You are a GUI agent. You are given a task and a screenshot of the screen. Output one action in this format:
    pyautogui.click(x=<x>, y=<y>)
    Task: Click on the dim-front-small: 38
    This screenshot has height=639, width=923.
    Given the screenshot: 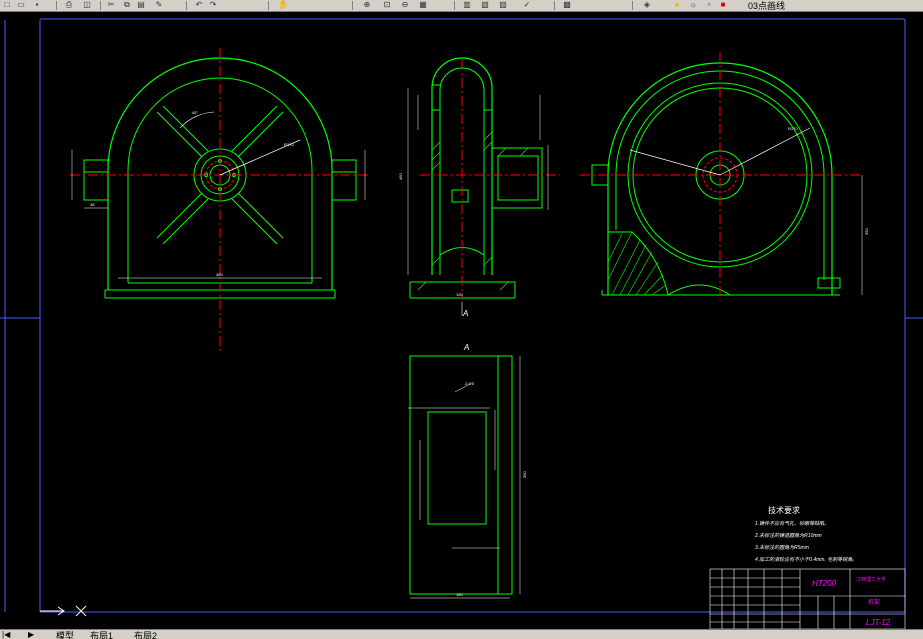 What is the action you would take?
    pyautogui.click(x=92, y=204)
    